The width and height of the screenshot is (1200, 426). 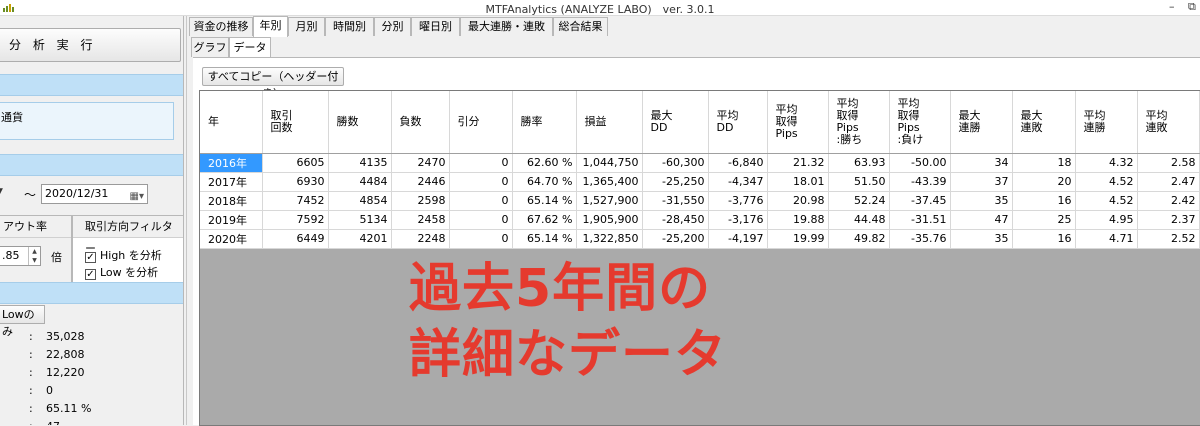 What do you see at coordinates (859, 201) in the screenshot?
I see `table-cell: 52.24` at bounding box center [859, 201].